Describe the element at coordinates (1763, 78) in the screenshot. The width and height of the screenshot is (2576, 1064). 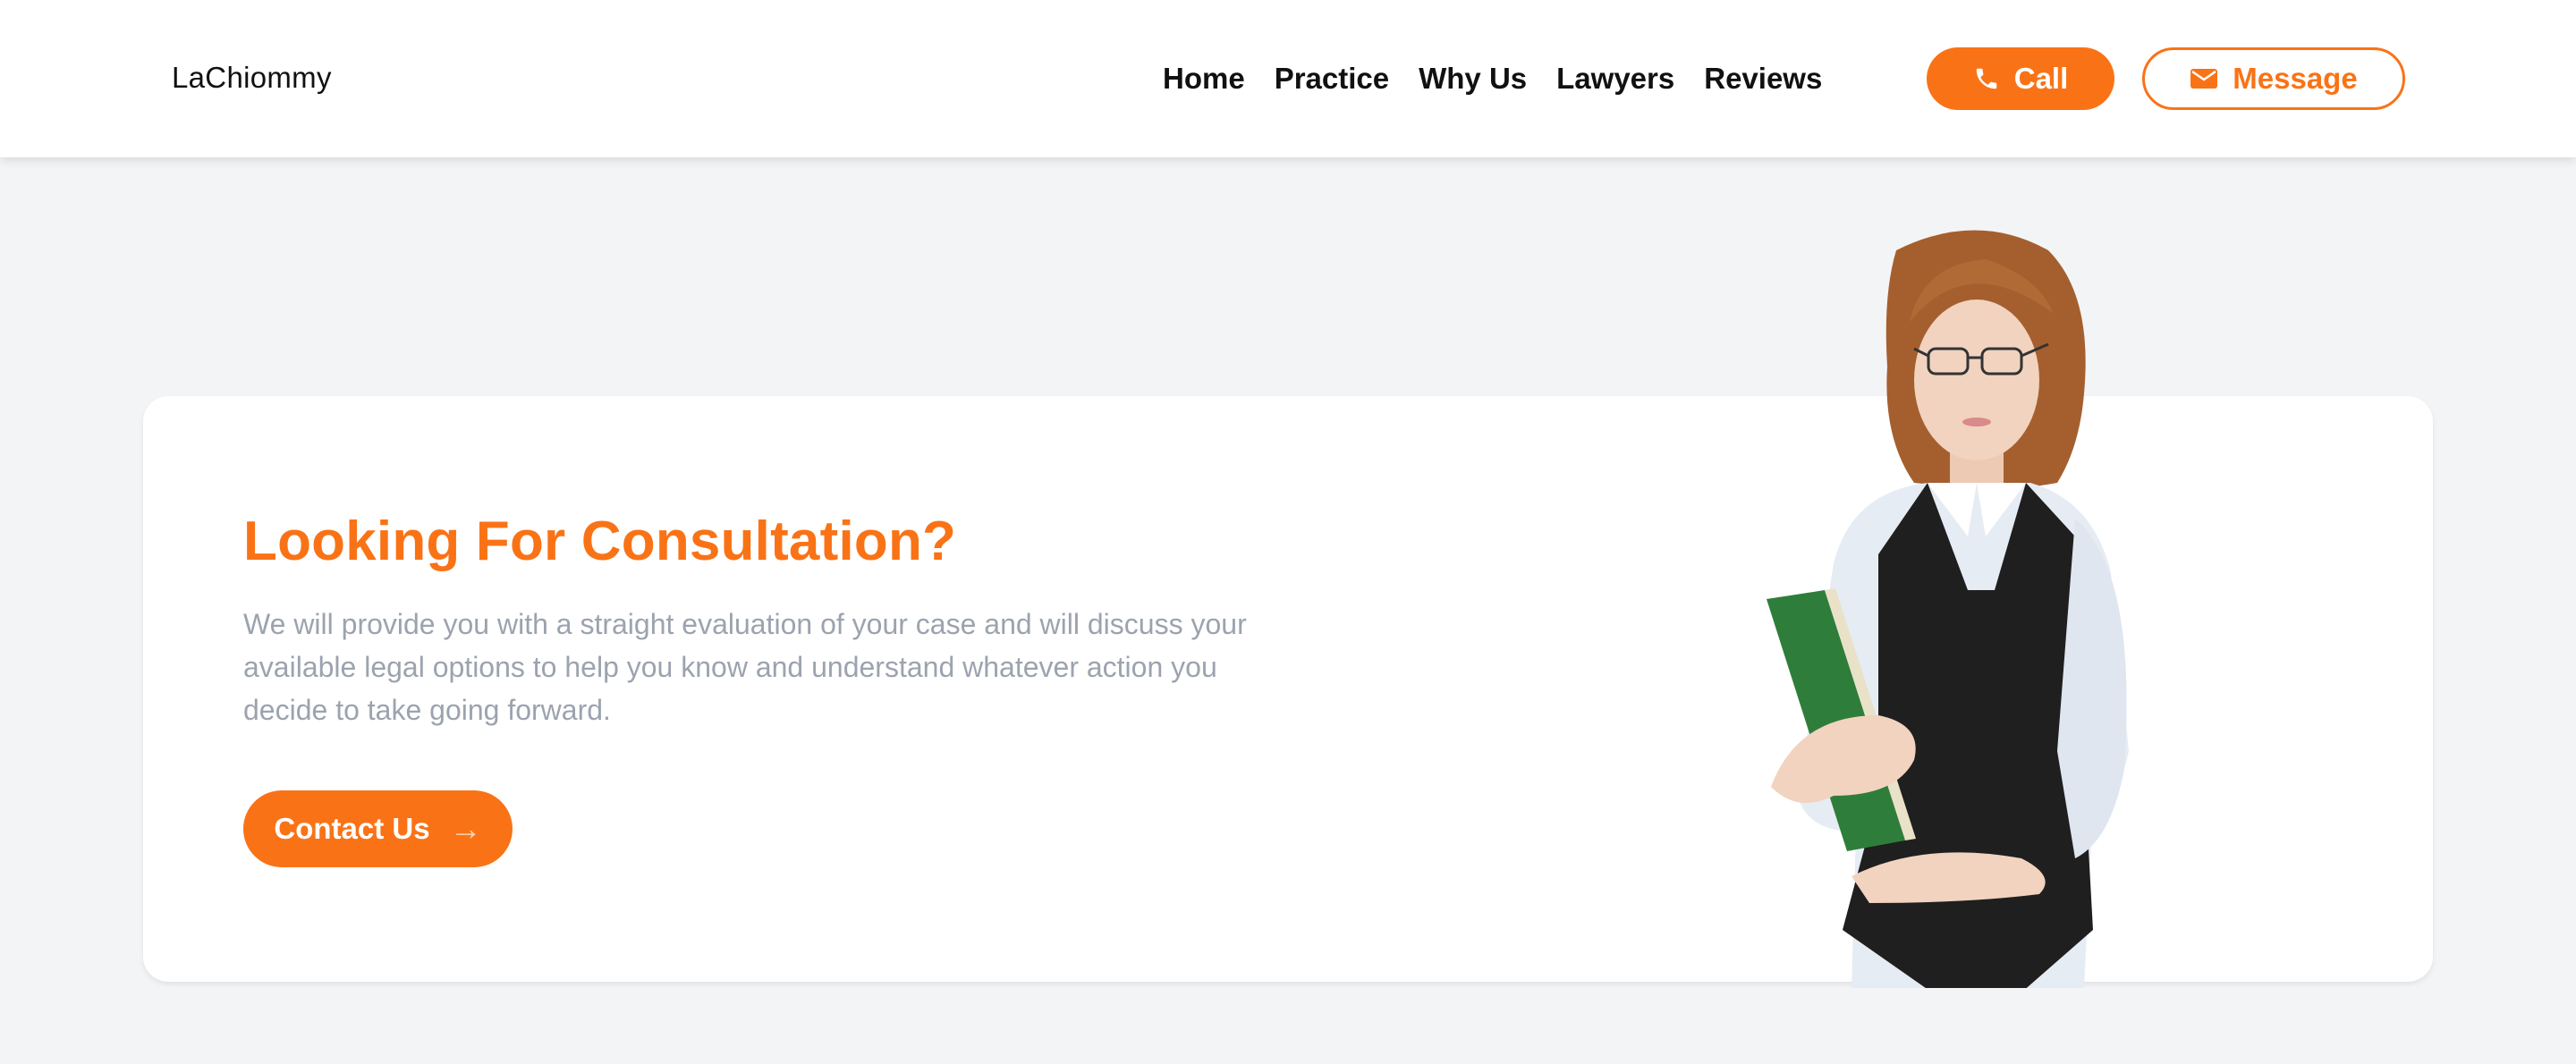
I see `nav-reviews: Reviews` at that location.